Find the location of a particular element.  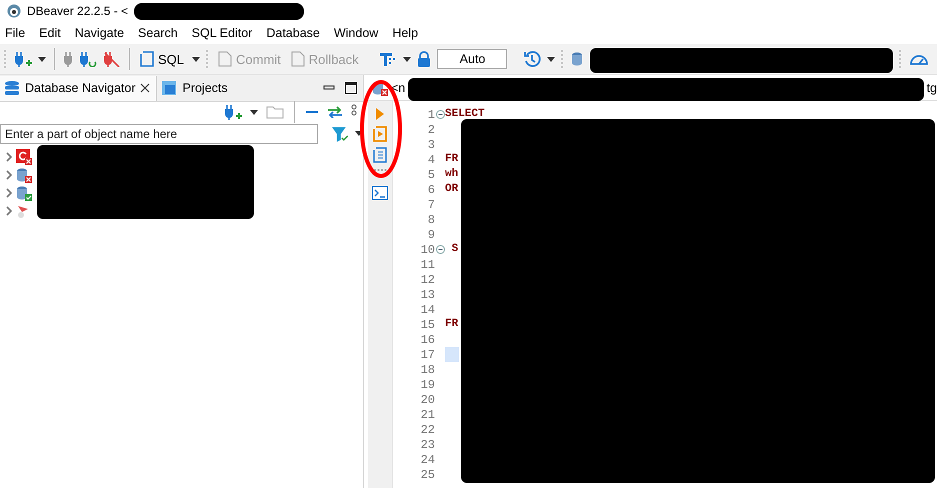

connection-error-icon is located at coordinates (24, 157).